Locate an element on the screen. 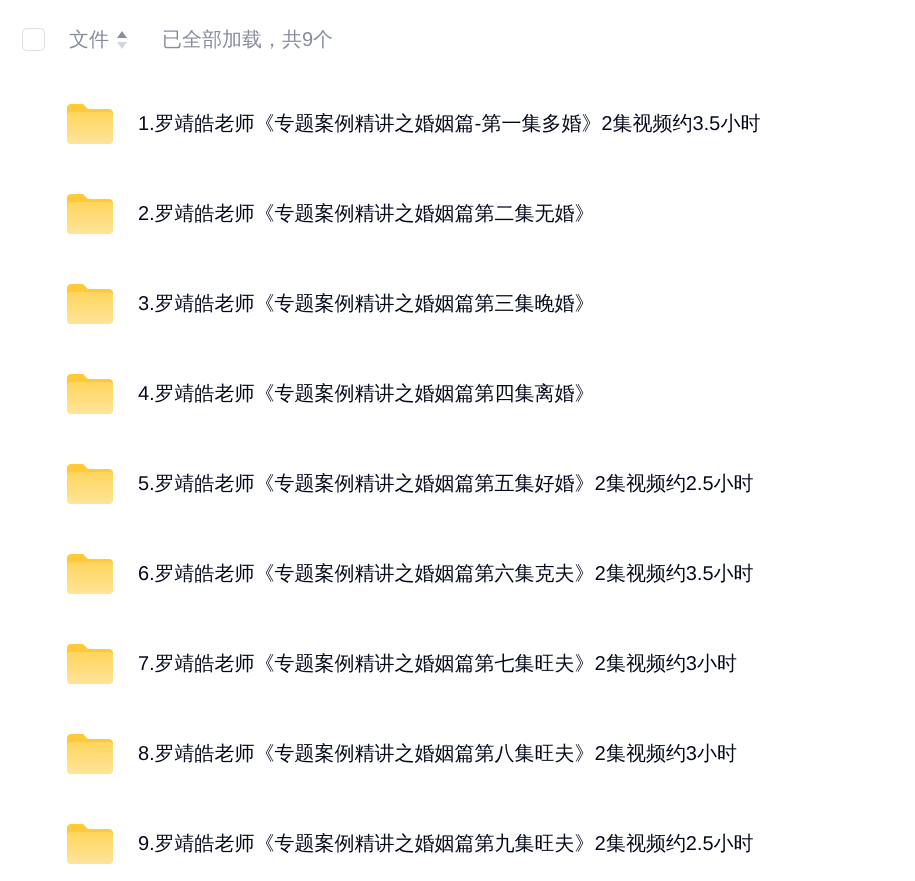  folder-name: 5.罗靖皓老师《专题案例精讲之婚姻篇第五集好婚》2集视频约2.5小时 is located at coordinates (446, 484).